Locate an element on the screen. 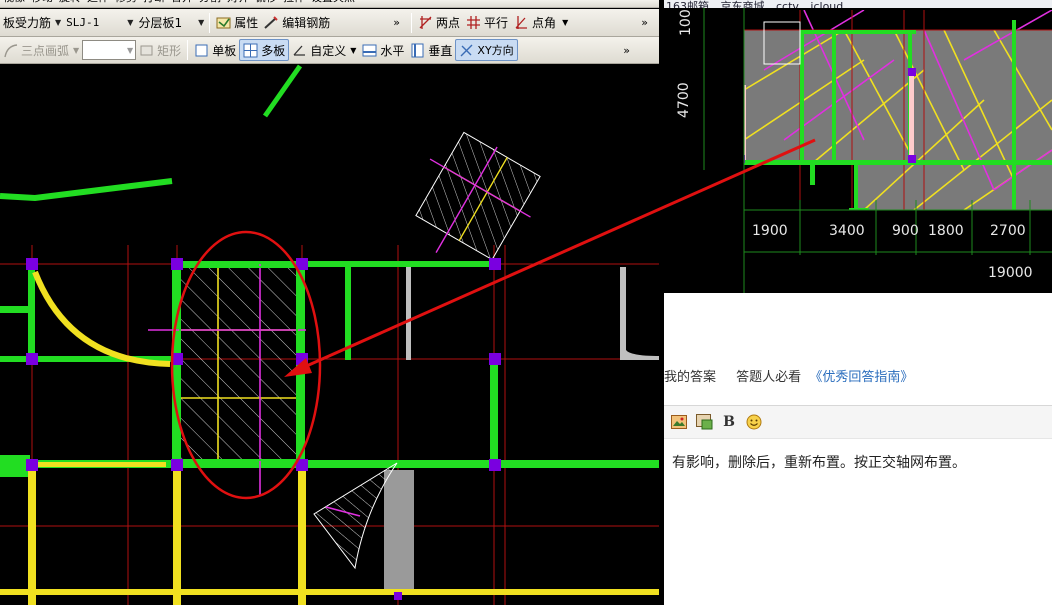  edit-rebar-icon is located at coordinates (271, 22).